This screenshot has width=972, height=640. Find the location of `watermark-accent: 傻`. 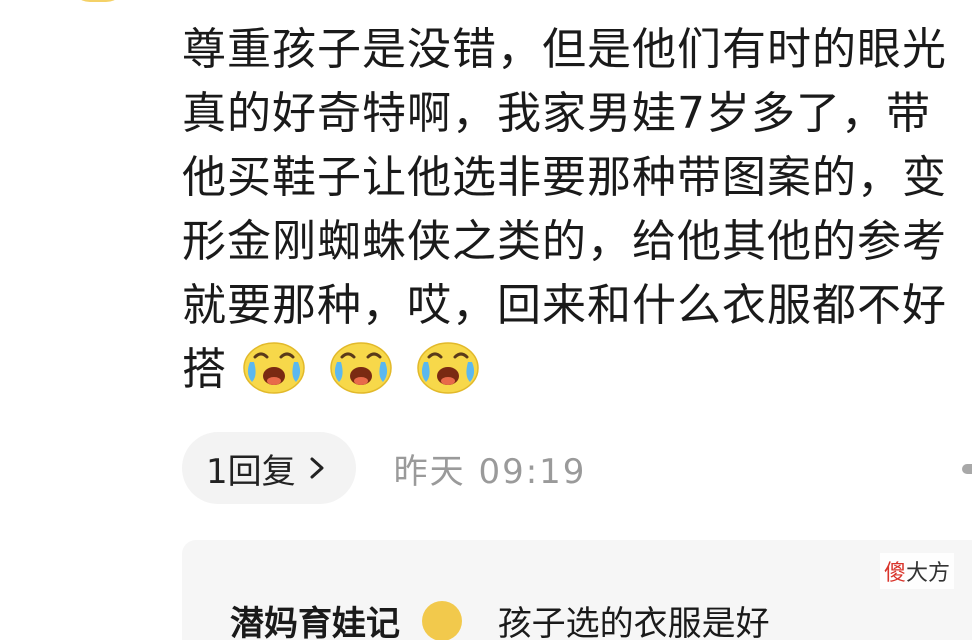

watermark-accent: 傻 is located at coordinates (894, 573).